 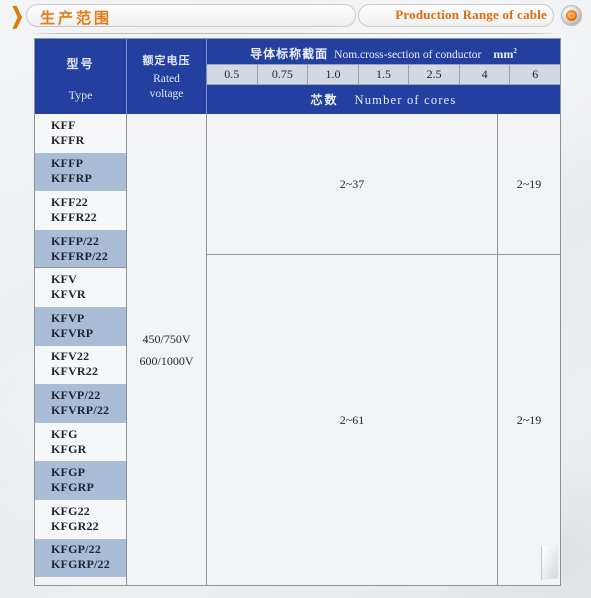 I want to click on type-line-2: KFGR22, so click(x=75, y=525).